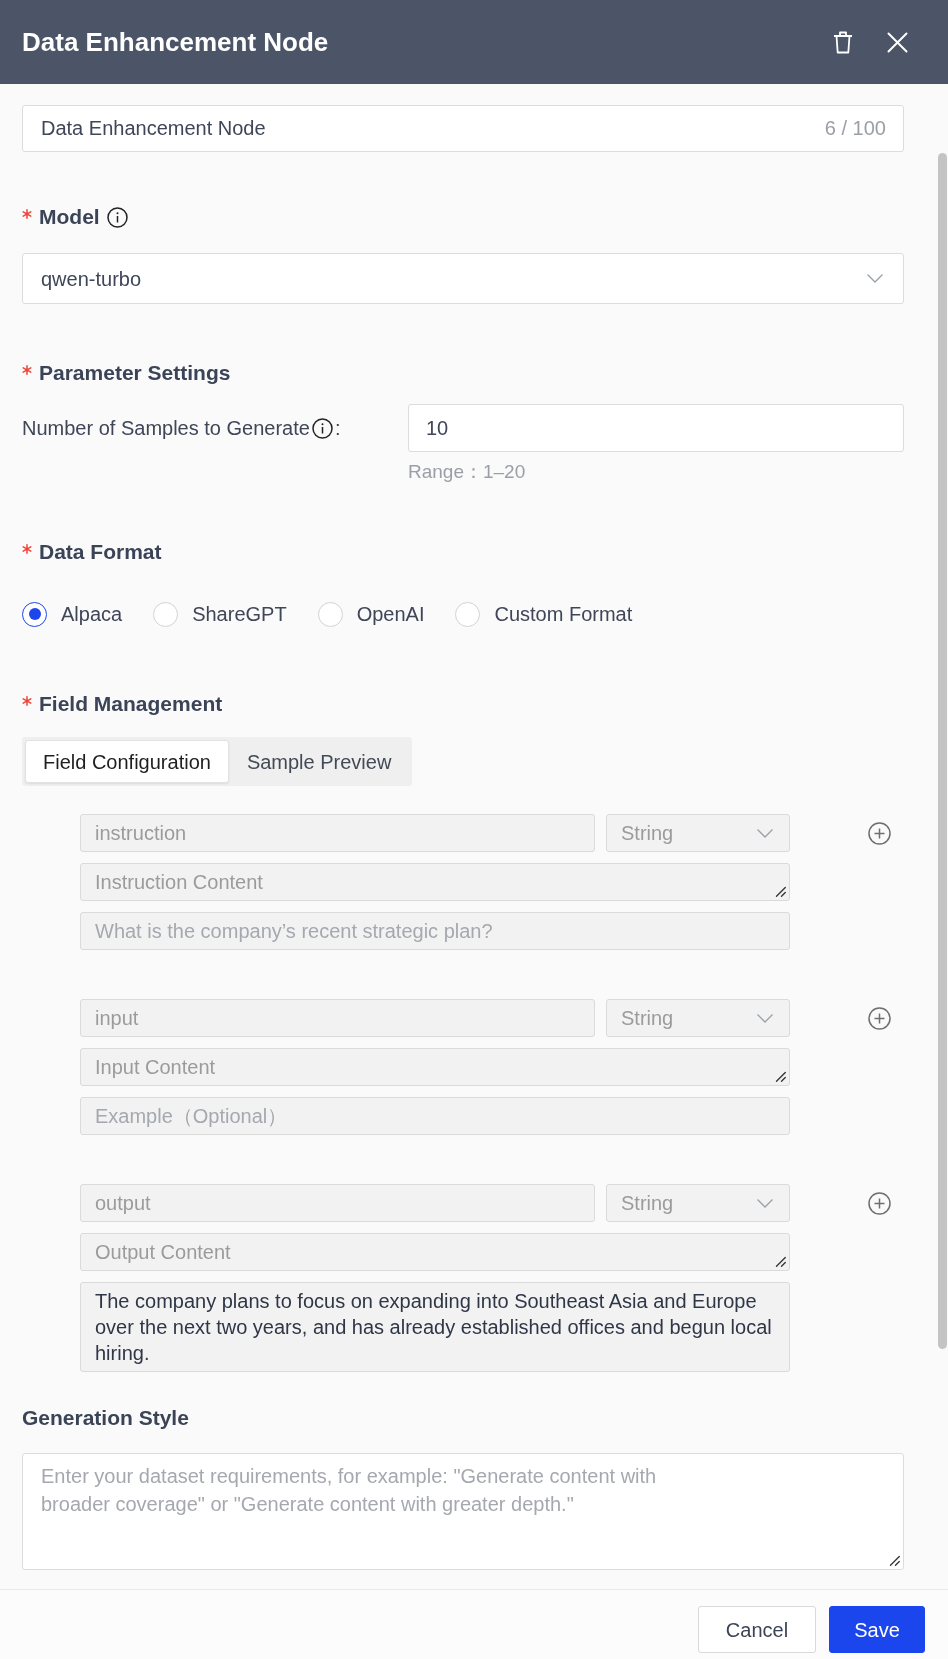 The width and height of the screenshot is (948, 1659). What do you see at coordinates (105, 1418) in the screenshot?
I see `section-title: Generation Style` at bounding box center [105, 1418].